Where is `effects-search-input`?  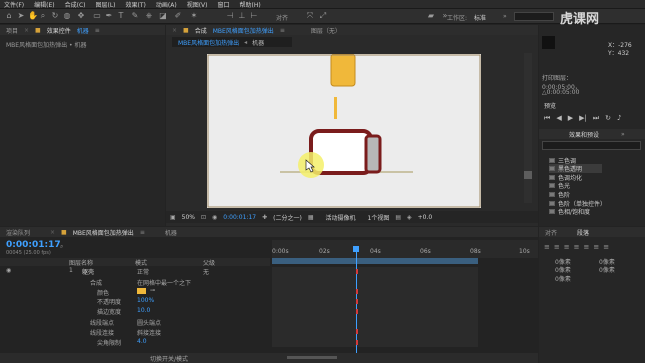
effects-search-input is located at coordinates (591, 145).